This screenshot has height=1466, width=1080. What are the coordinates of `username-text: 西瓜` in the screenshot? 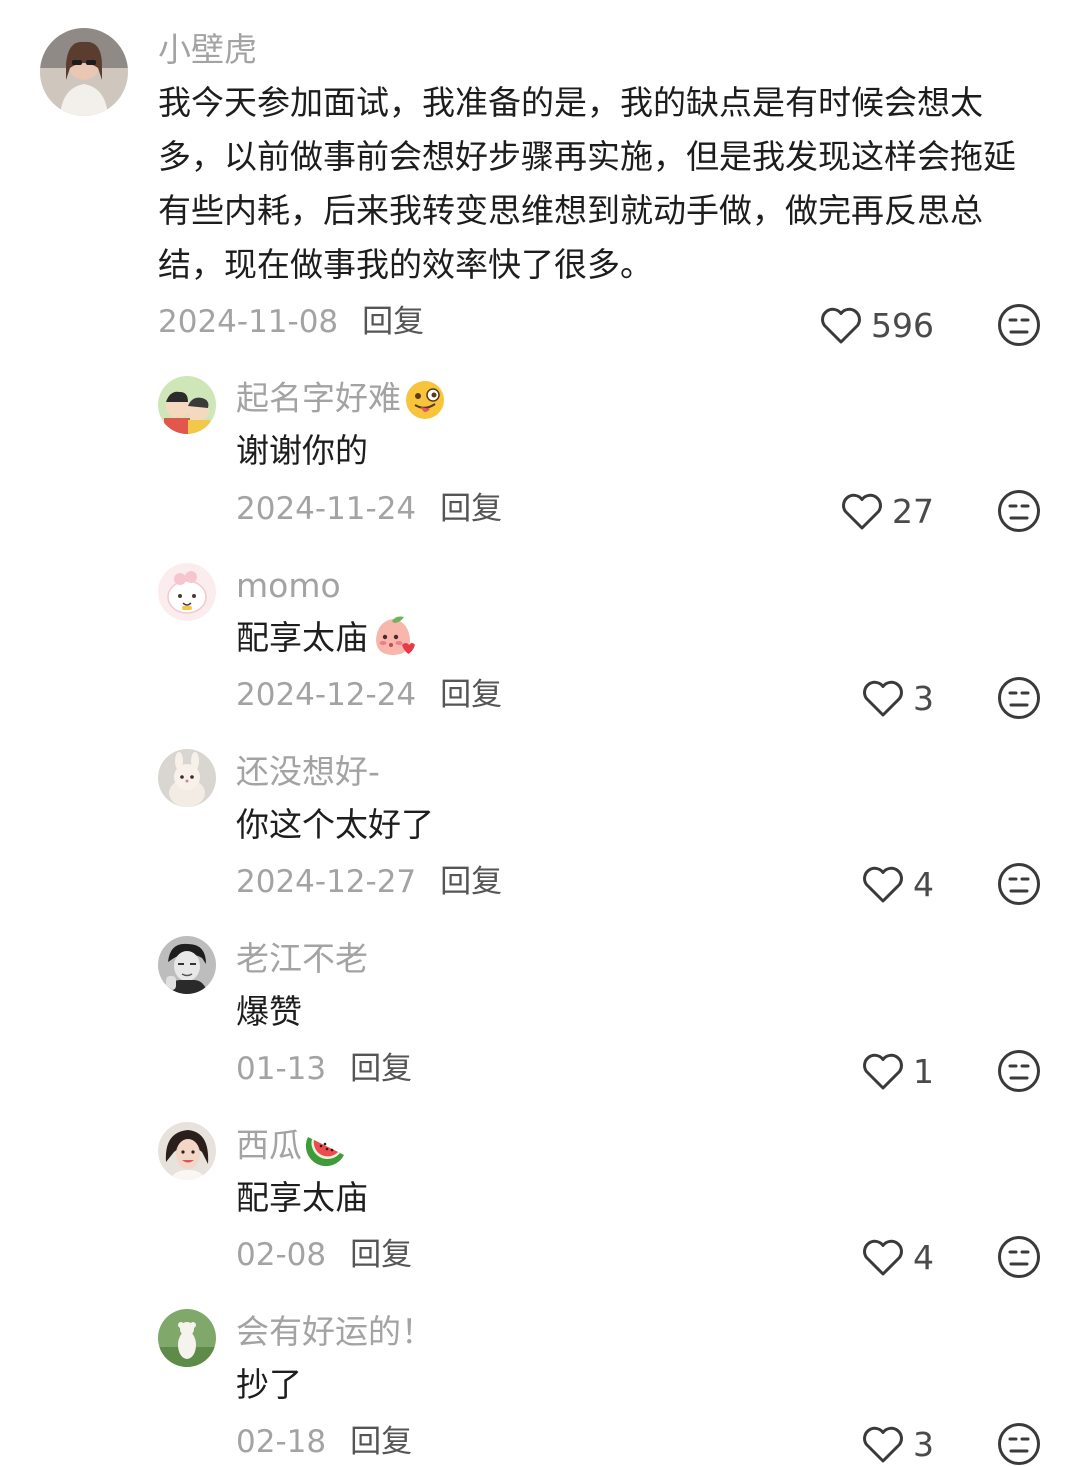 It's located at (269, 1145).